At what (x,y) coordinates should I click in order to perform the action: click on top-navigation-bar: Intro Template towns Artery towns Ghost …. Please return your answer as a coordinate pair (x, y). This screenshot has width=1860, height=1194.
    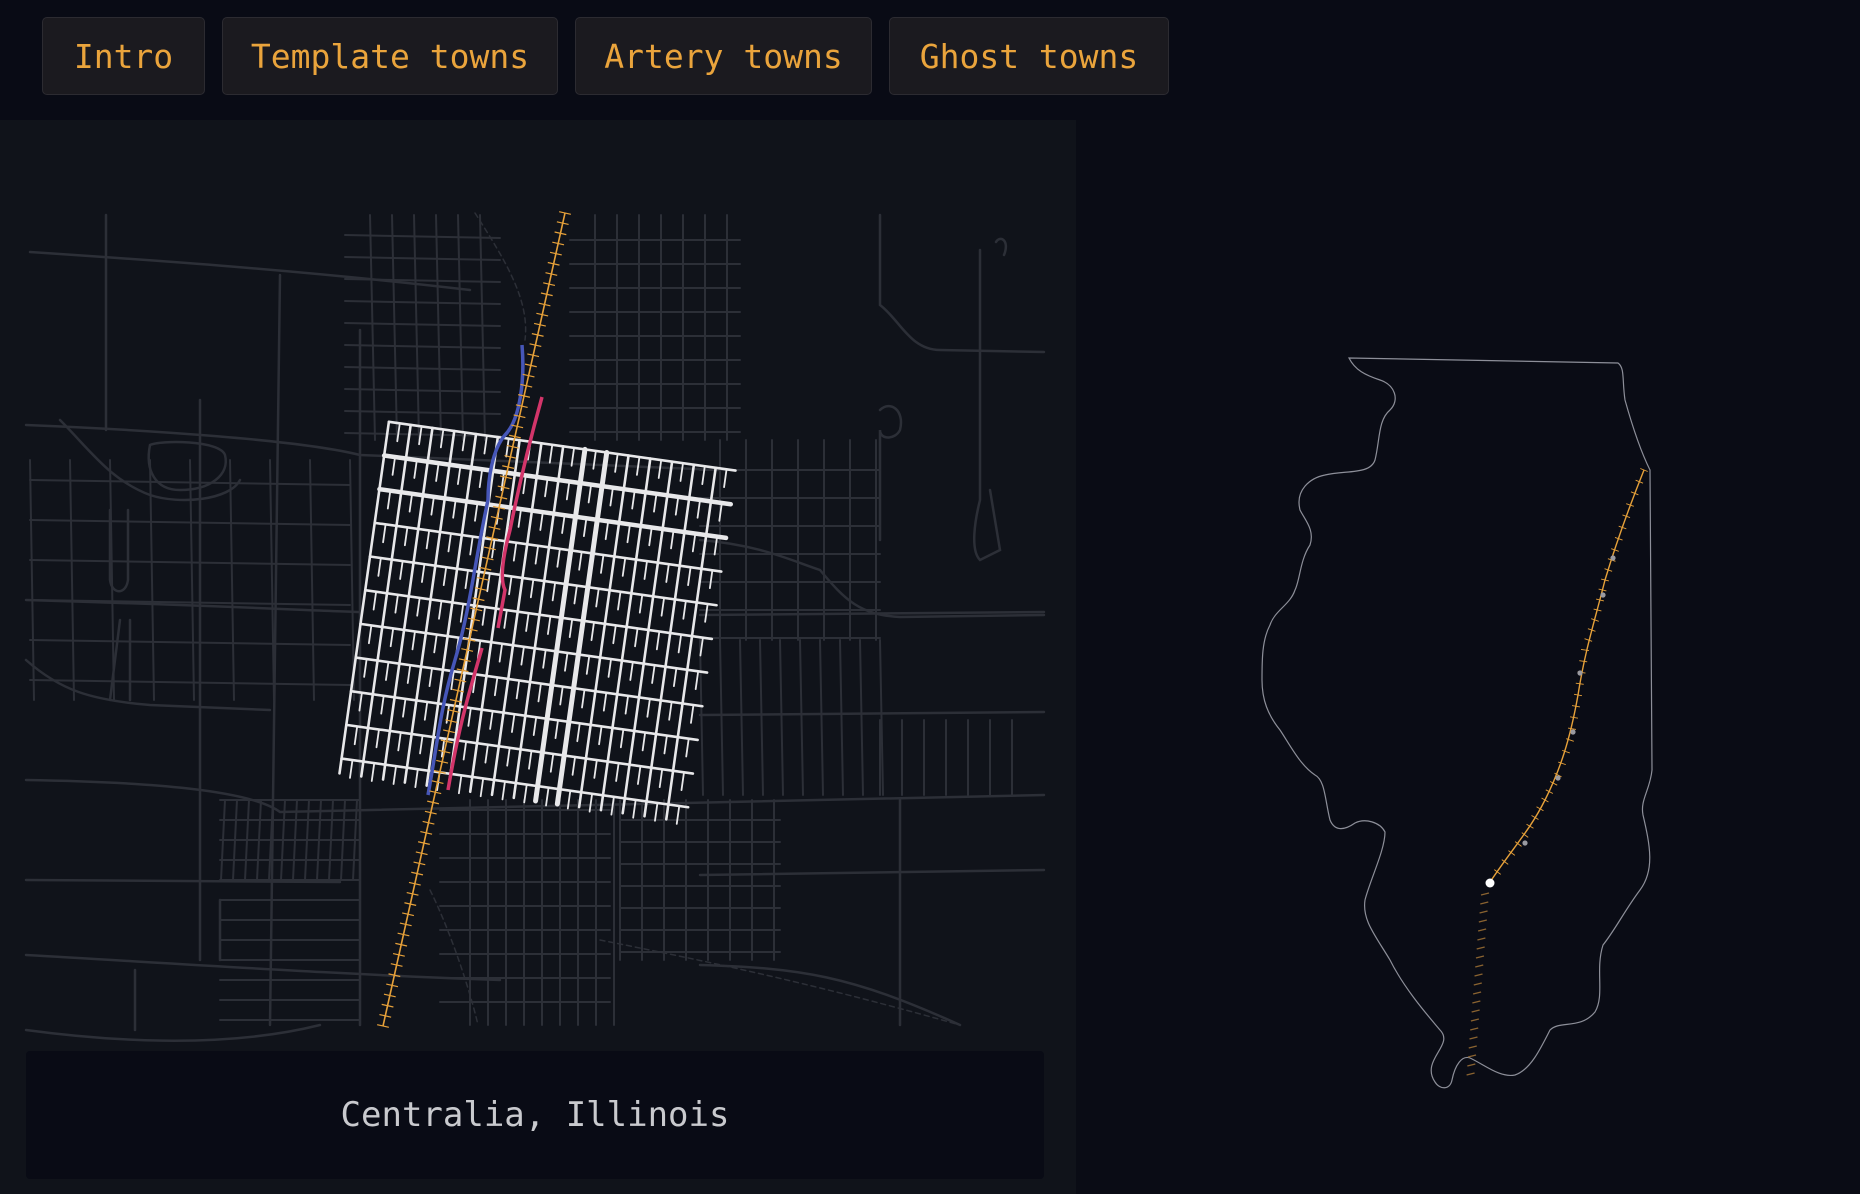
    Looking at the image, I should click on (930, 60).